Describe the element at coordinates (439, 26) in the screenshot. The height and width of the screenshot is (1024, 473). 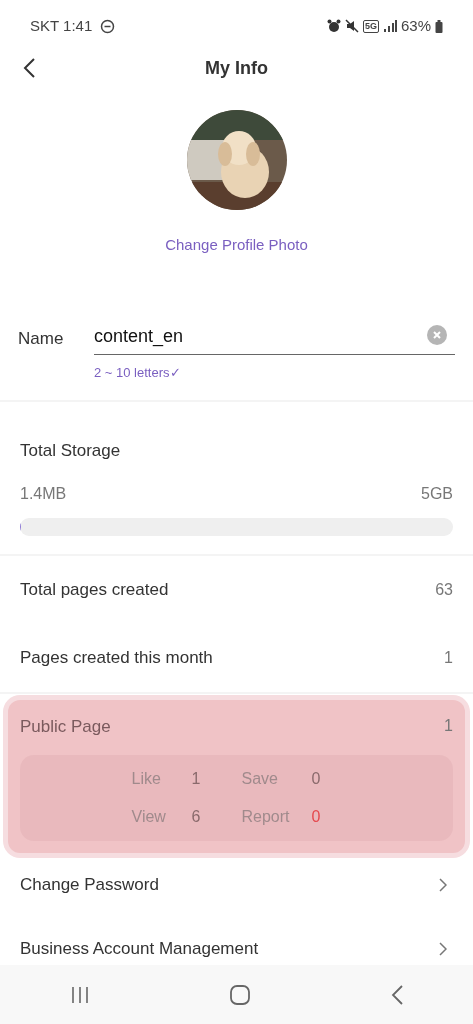
I see `battery-icon` at that location.